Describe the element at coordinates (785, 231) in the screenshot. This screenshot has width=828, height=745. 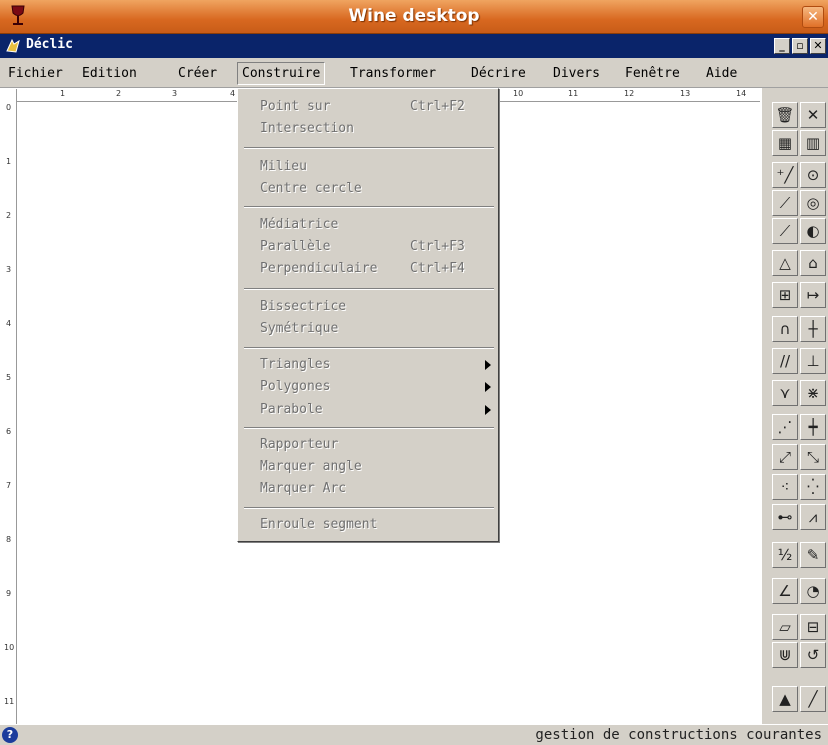
I see `ray-icon: ⟋` at that location.